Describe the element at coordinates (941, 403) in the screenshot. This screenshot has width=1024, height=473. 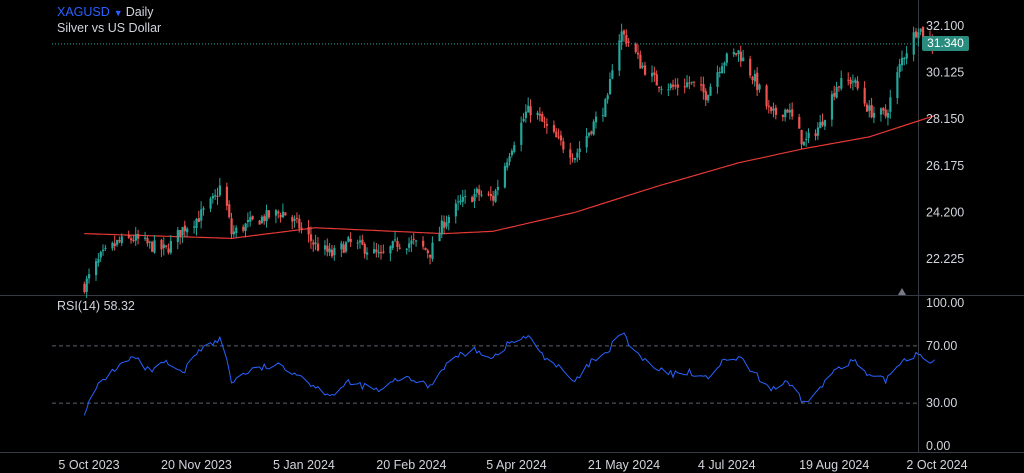
I see `rsi-tick-label: 30.00` at that location.